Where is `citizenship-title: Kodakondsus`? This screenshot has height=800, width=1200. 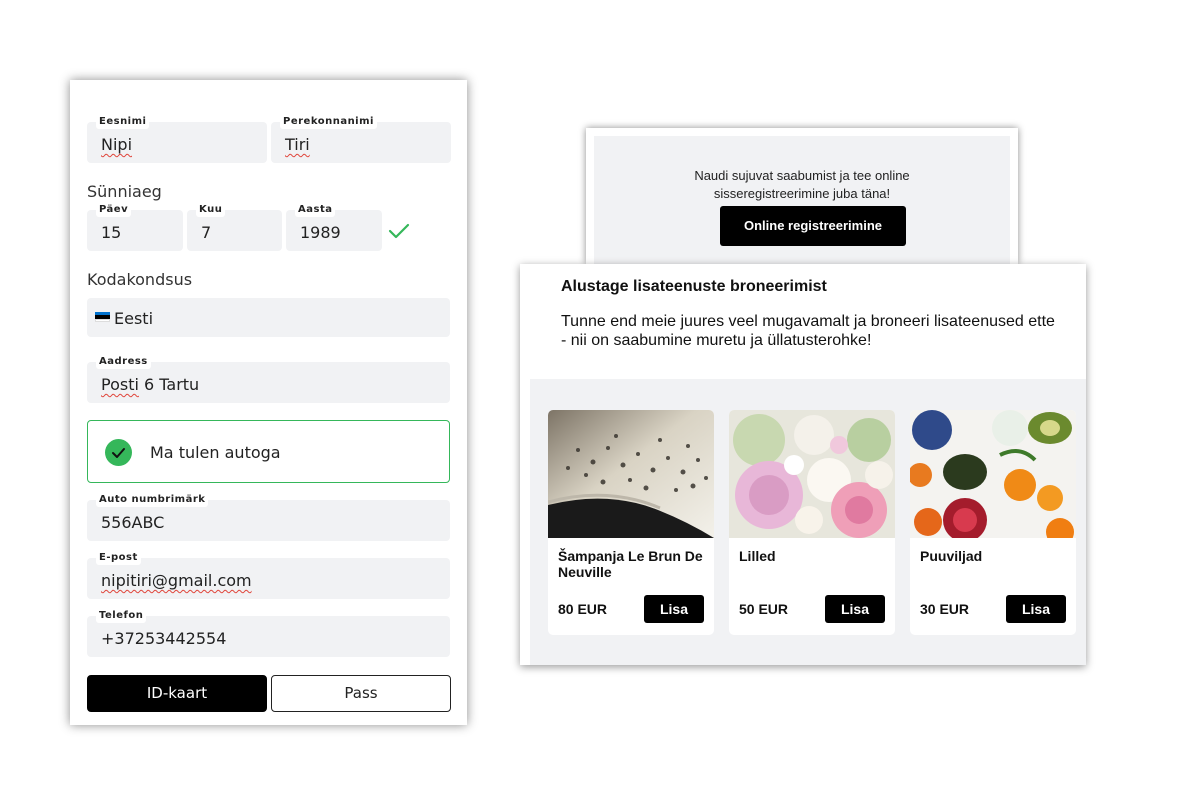
citizenship-title: Kodakondsus is located at coordinates (140, 279).